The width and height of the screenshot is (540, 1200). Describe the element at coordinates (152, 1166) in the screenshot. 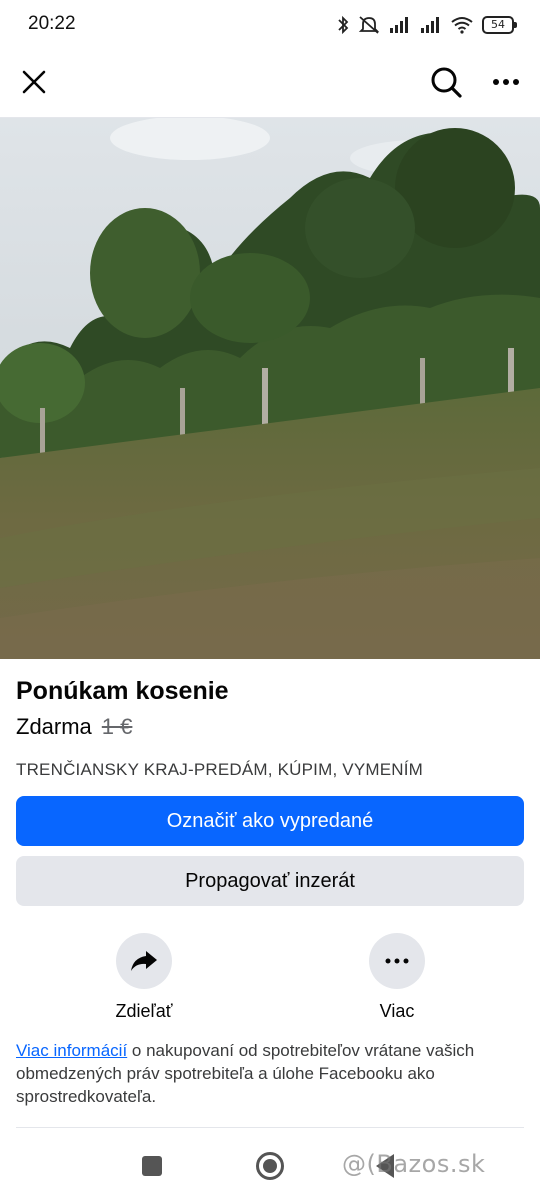

I see `recents-button` at that location.